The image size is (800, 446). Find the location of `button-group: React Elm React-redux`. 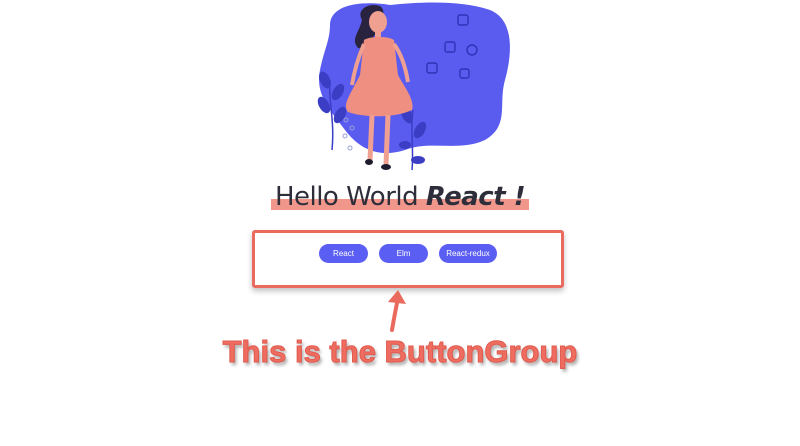

button-group: React Elm React-redux is located at coordinates (408, 253).